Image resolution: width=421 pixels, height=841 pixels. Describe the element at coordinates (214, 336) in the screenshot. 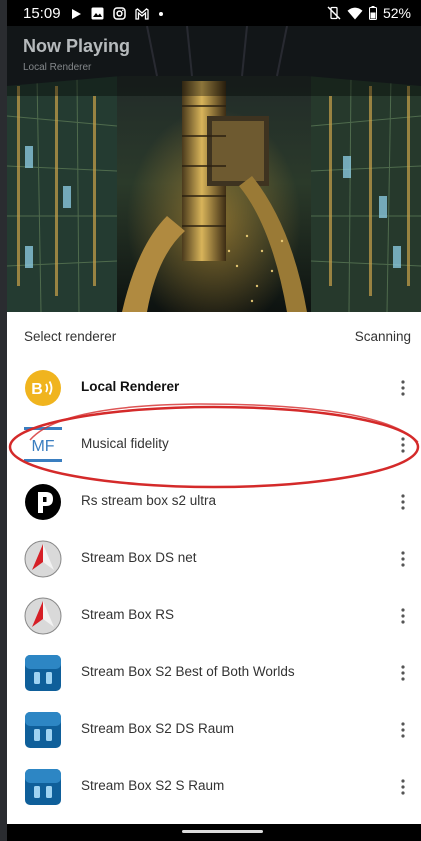

I see `sheet-header: Select renderer Scanning` at that location.